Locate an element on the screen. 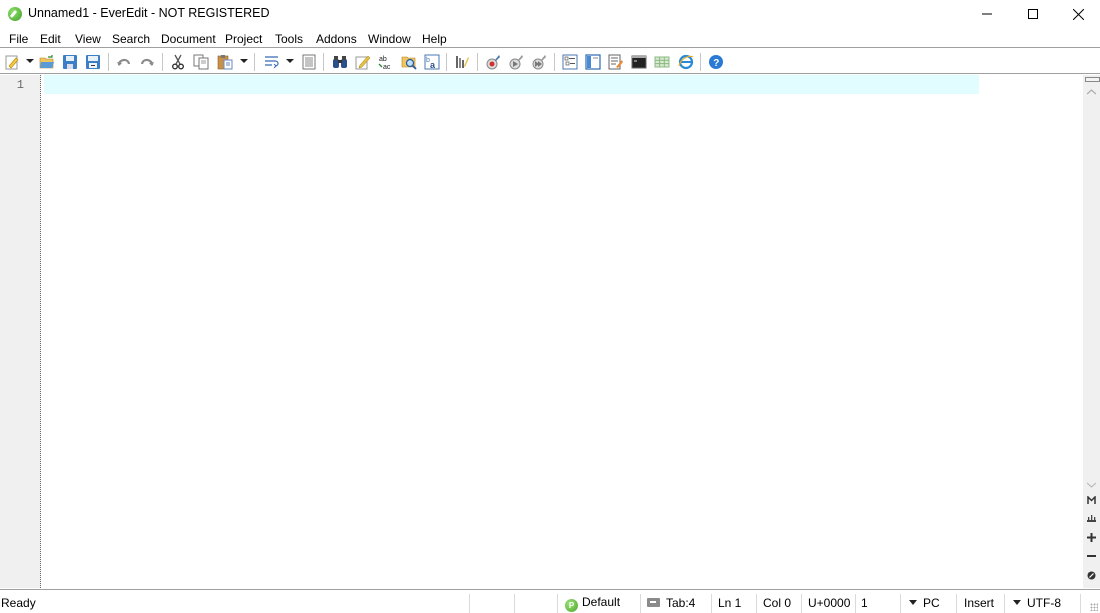  help-button: ? is located at coordinates (716, 62).